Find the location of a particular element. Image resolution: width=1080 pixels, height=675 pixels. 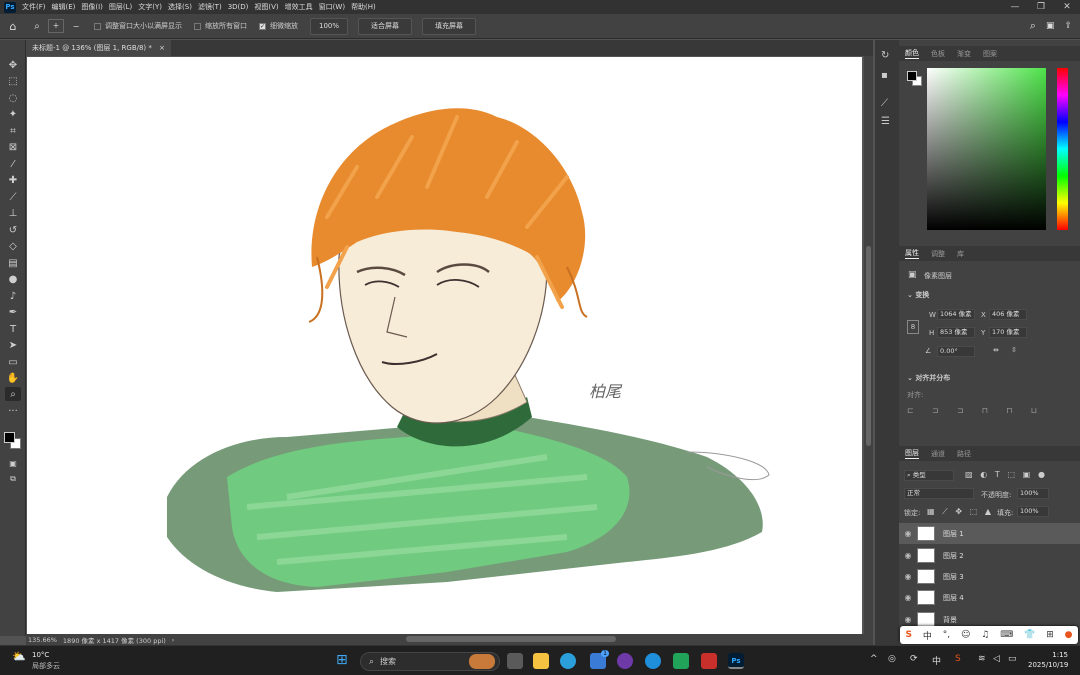

emoji-icon: ☺ is located at coordinates (965, 635).